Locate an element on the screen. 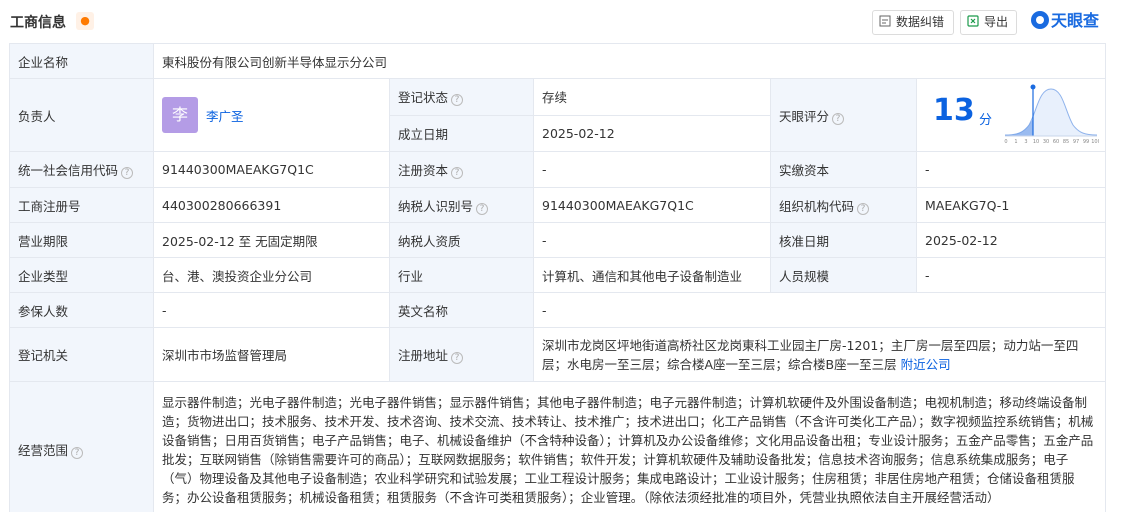 The width and height of the screenshot is (1123, 512). business-term-label: 营业期限 is located at coordinates (81, 240).